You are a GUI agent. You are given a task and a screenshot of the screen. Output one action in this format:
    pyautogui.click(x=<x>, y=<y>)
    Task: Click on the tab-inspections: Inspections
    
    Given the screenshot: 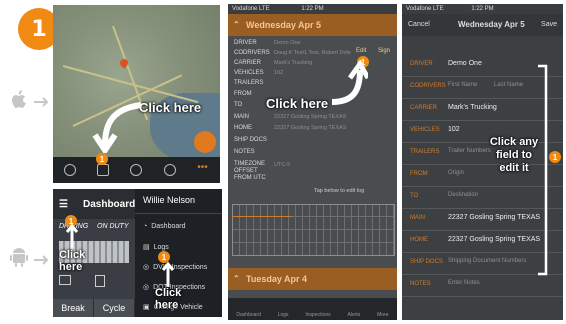 What is the action you would take?
    pyautogui.click(x=317, y=315)
    